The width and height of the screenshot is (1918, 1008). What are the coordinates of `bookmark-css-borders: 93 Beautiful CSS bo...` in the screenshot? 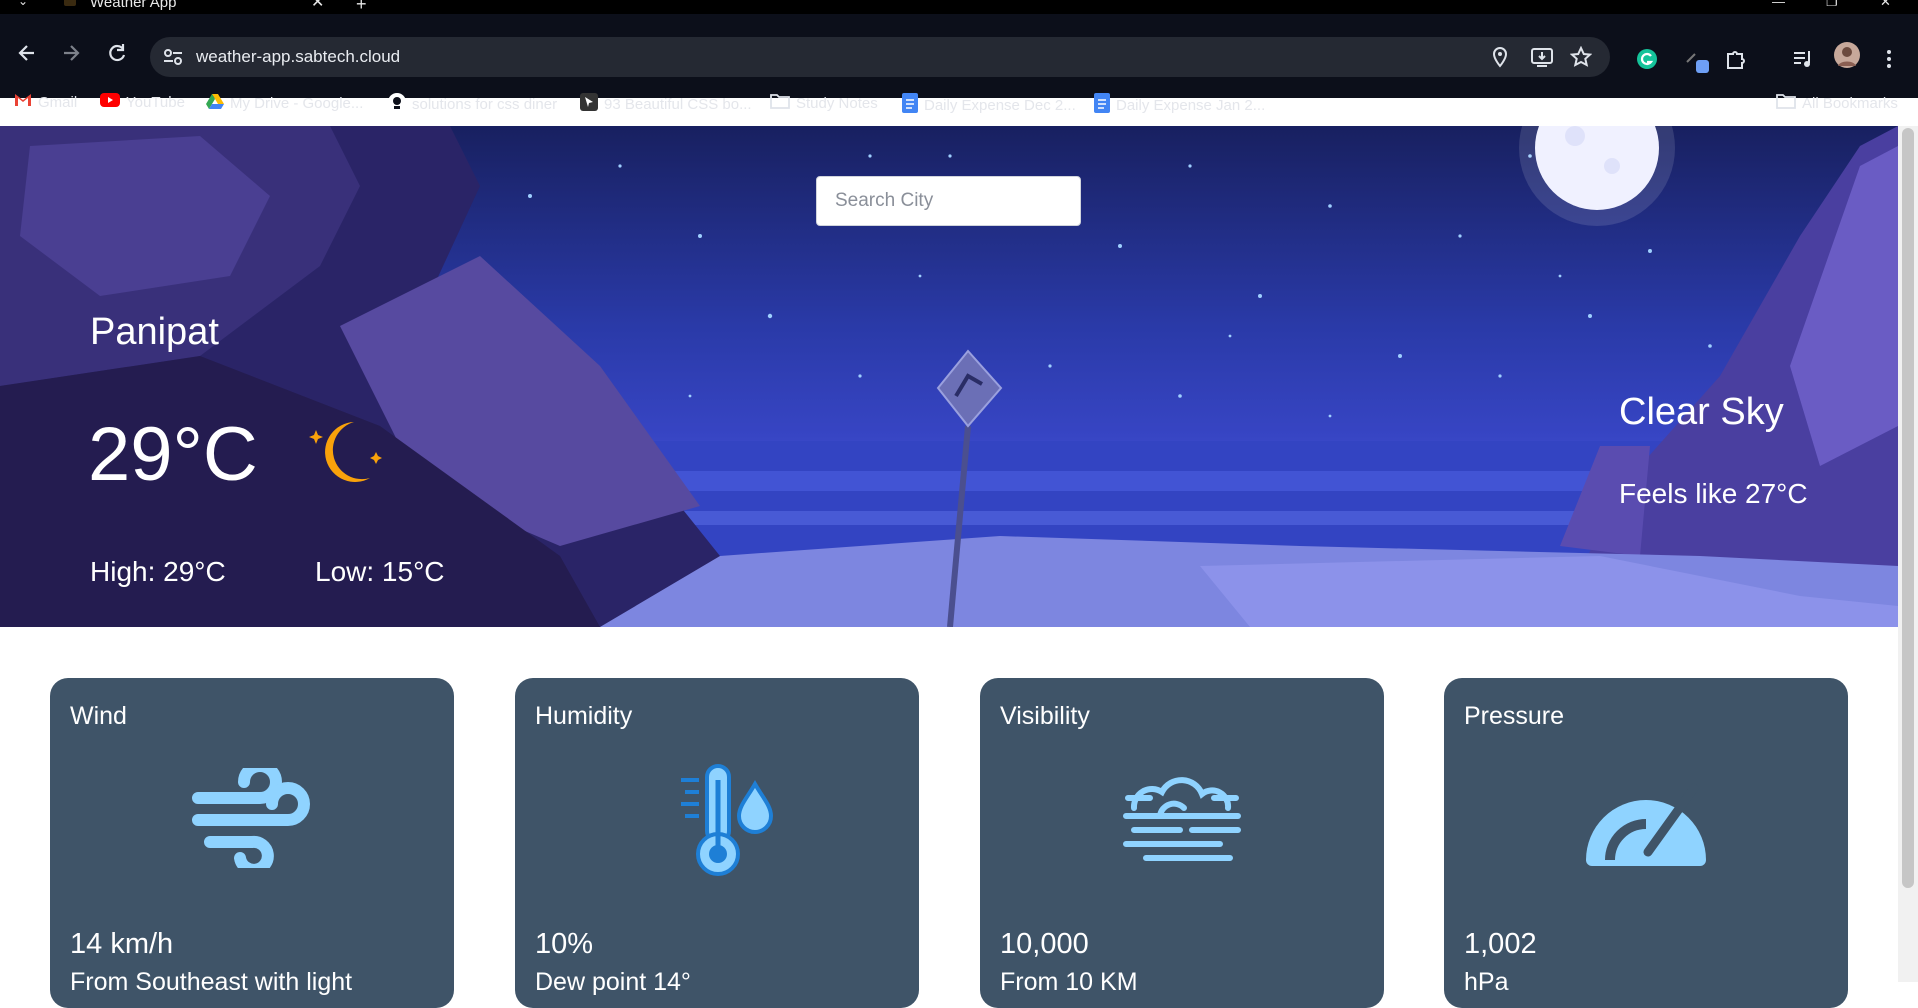 It's located at (666, 104).